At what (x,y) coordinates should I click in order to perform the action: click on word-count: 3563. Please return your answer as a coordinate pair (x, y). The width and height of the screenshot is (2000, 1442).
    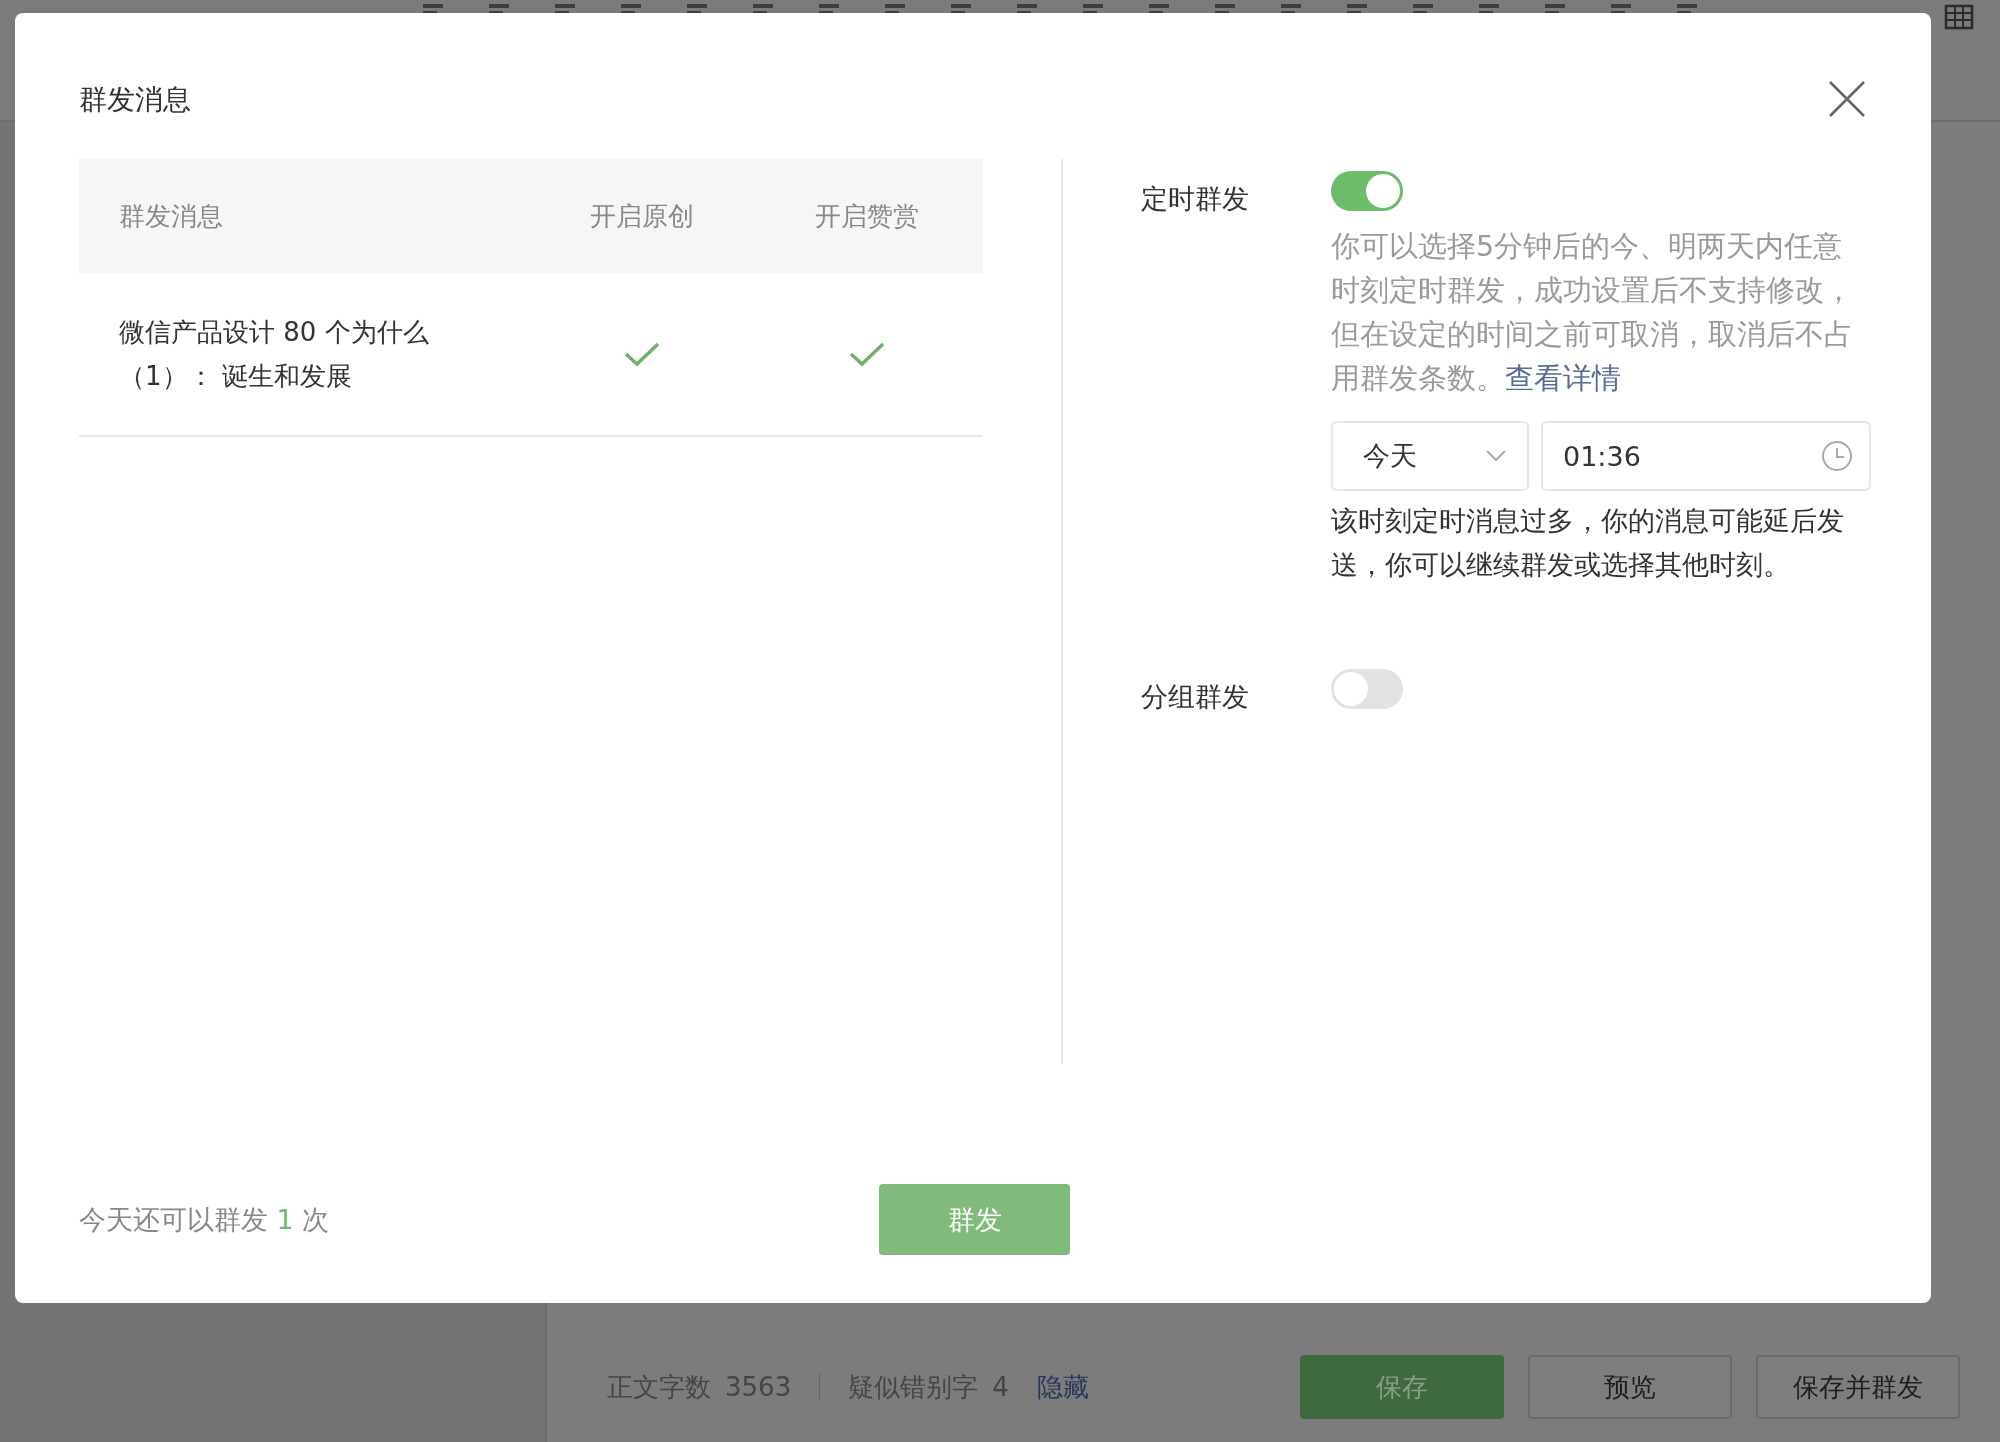
    Looking at the image, I should click on (758, 1387).